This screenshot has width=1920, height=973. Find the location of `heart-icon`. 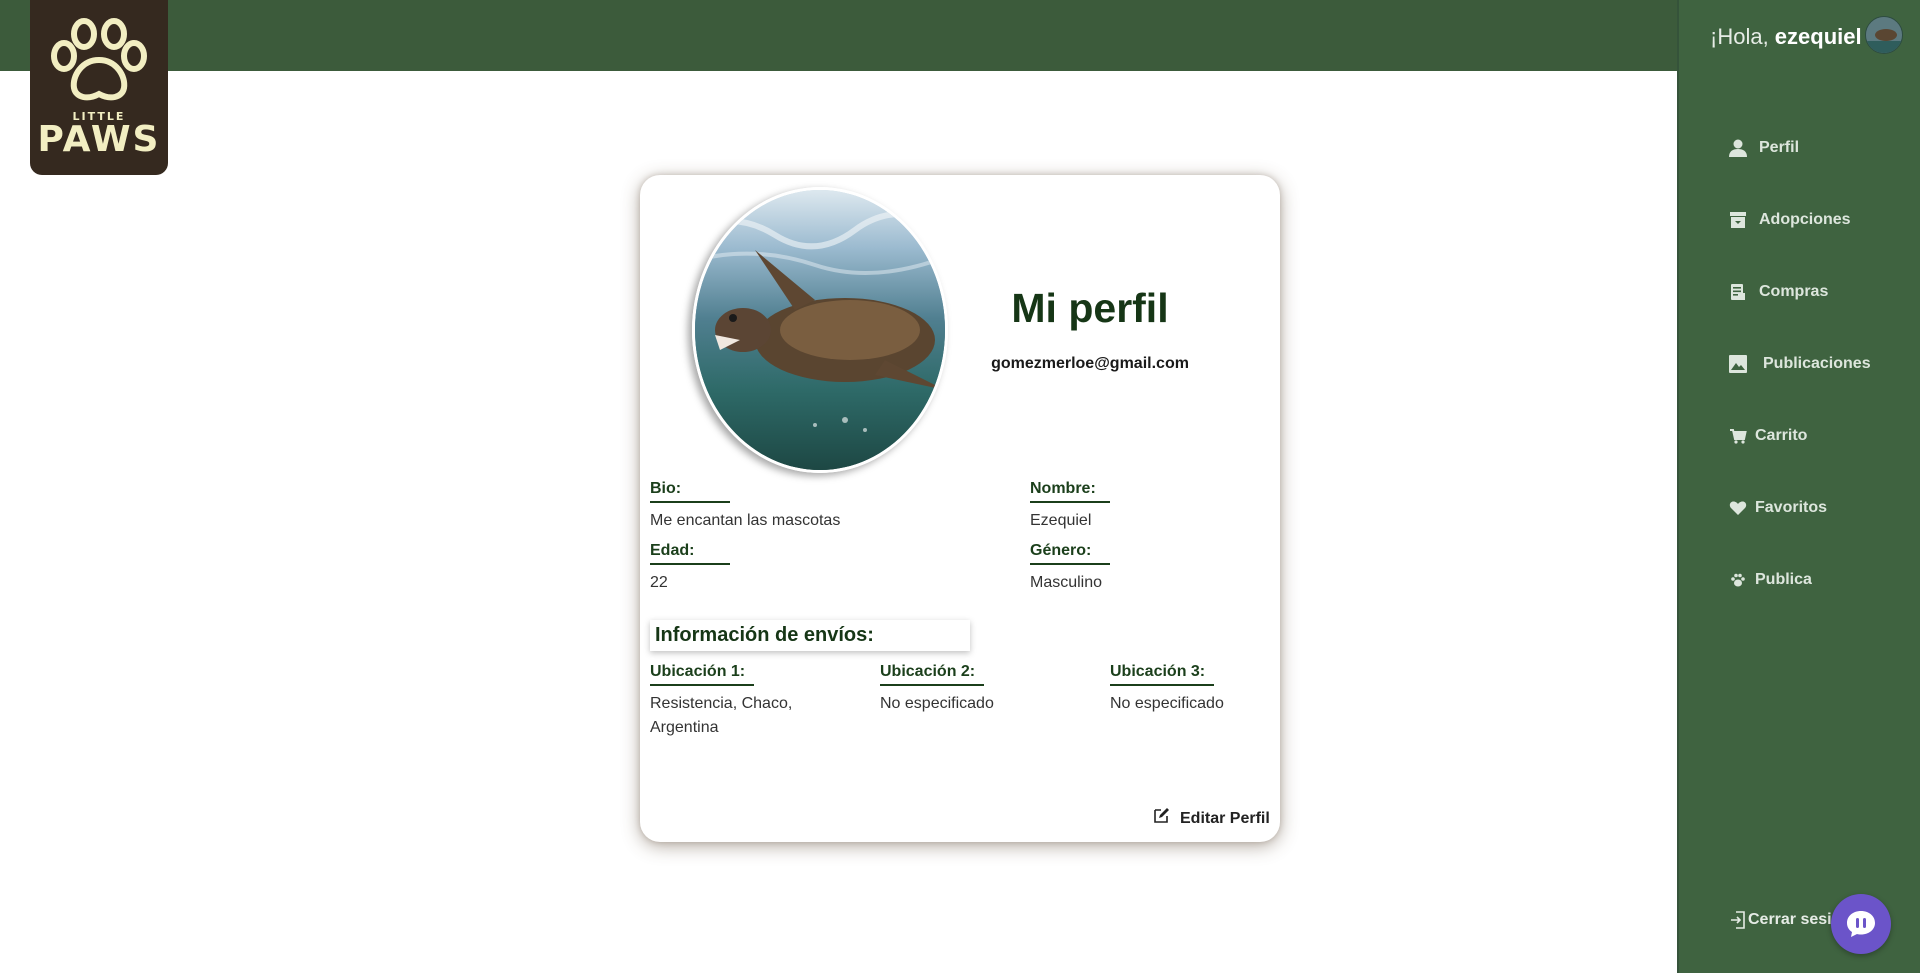

heart-icon is located at coordinates (1738, 508).